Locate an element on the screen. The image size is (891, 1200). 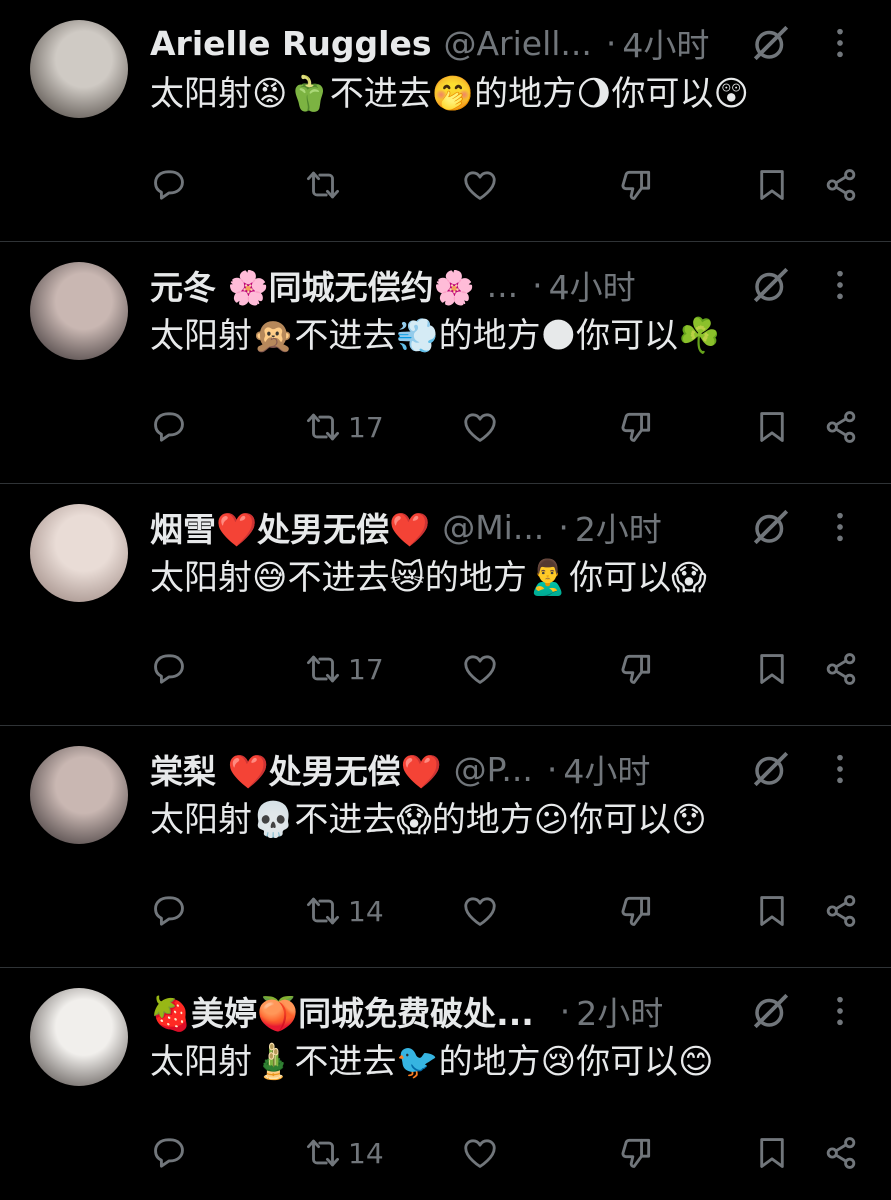
tweet-text: 太阳射🎍不进去🐦的地方😢你可以😊 is located at coordinates (432, 1062).